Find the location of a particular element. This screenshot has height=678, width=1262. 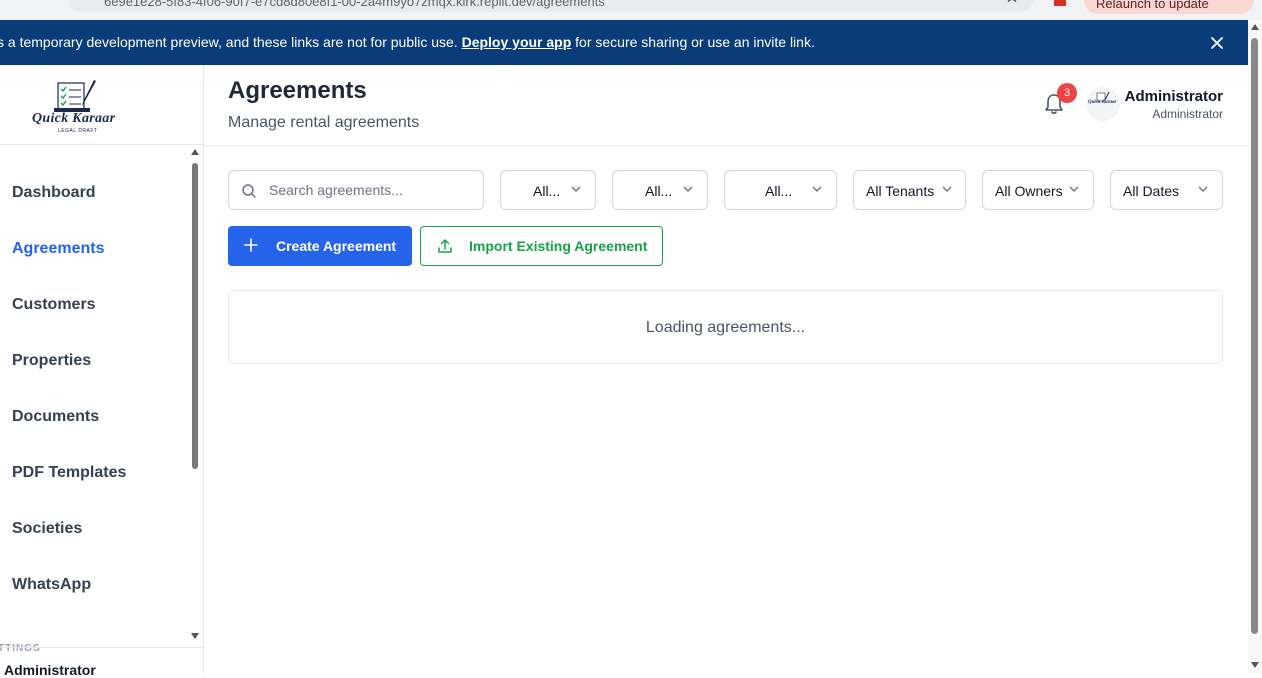

sidebar-item-customers: Customers is located at coordinates (54, 305).